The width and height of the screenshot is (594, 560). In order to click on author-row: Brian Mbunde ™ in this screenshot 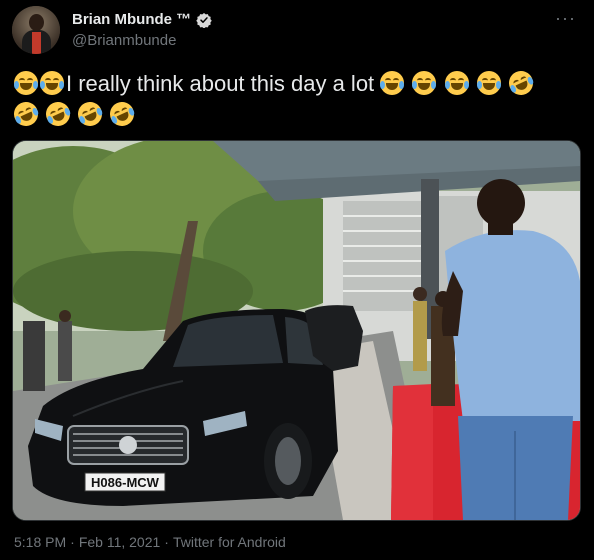, I will do `click(142, 19)`.